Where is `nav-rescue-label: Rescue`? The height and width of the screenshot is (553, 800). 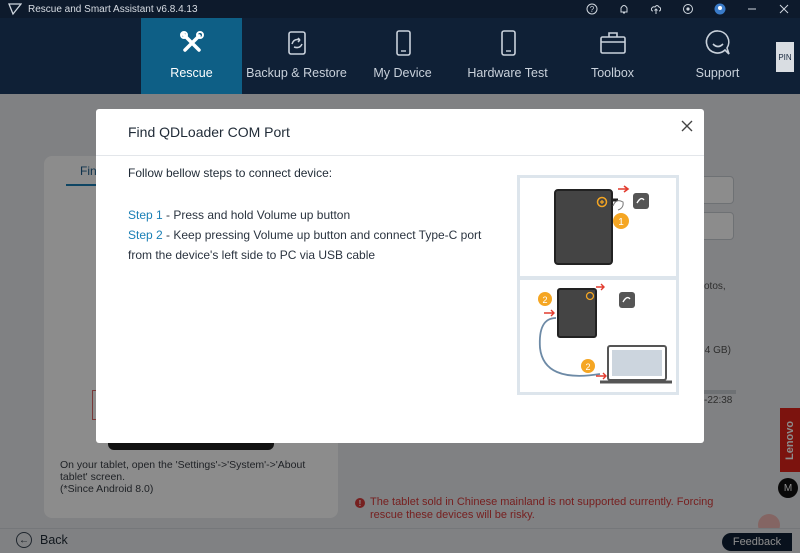
nav-rescue-label: Rescue is located at coordinates (191, 73).